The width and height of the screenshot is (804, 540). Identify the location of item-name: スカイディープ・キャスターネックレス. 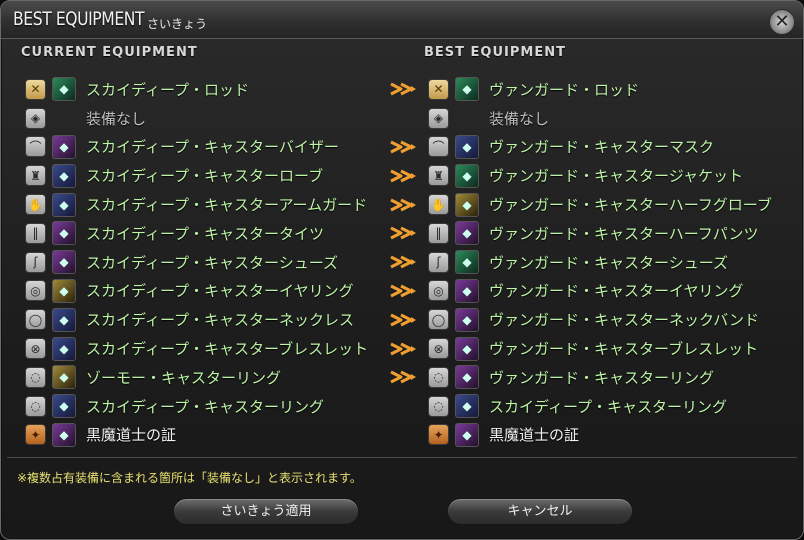
(220, 320).